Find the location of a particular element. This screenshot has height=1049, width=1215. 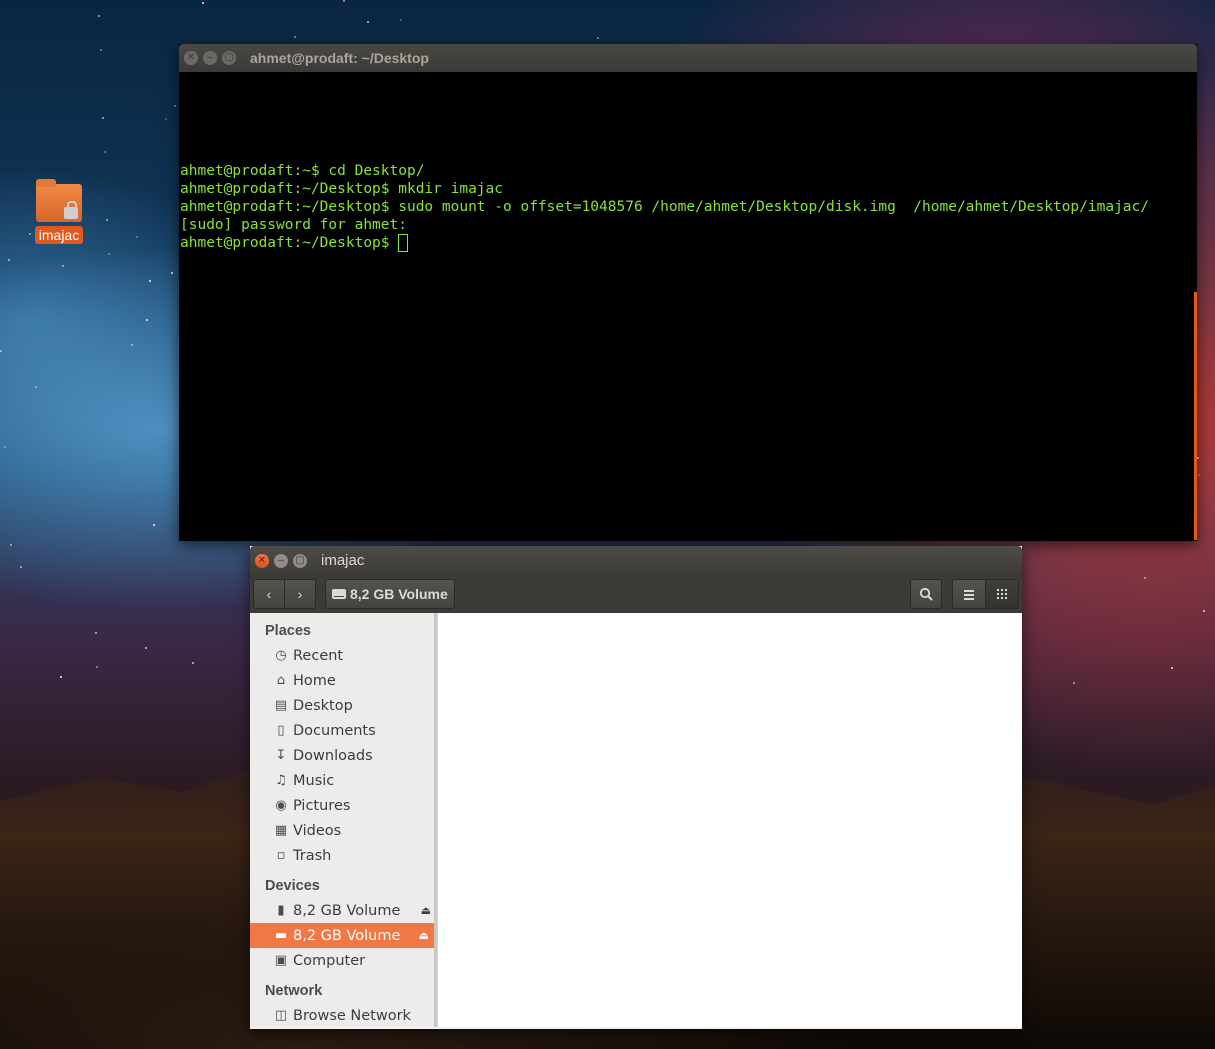

desktop-icon-label: imajac is located at coordinates (59, 235).